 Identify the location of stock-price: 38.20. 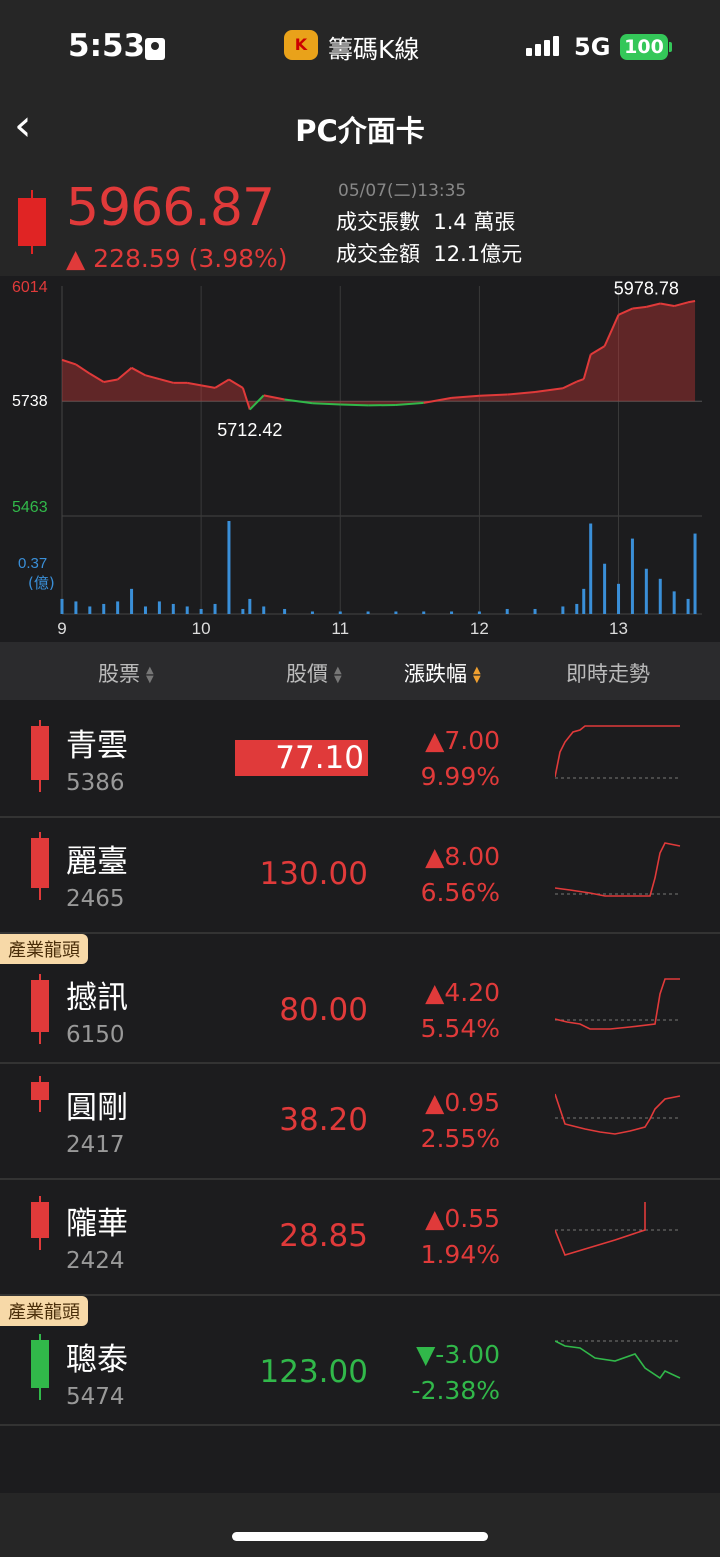
(323, 1120).